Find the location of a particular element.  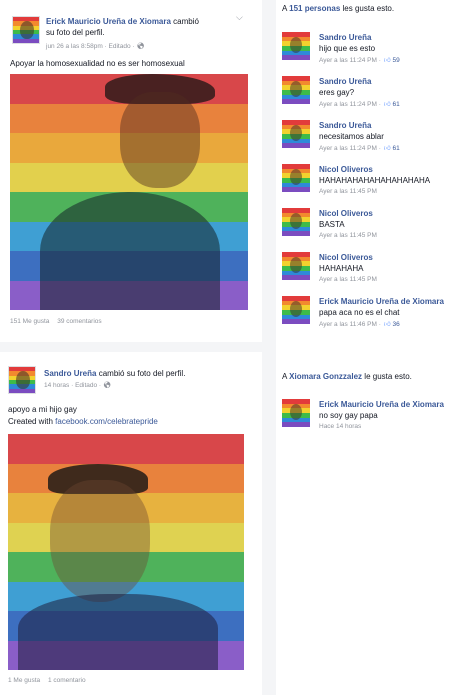

comment-like-count: 36 is located at coordinates (396, 324).